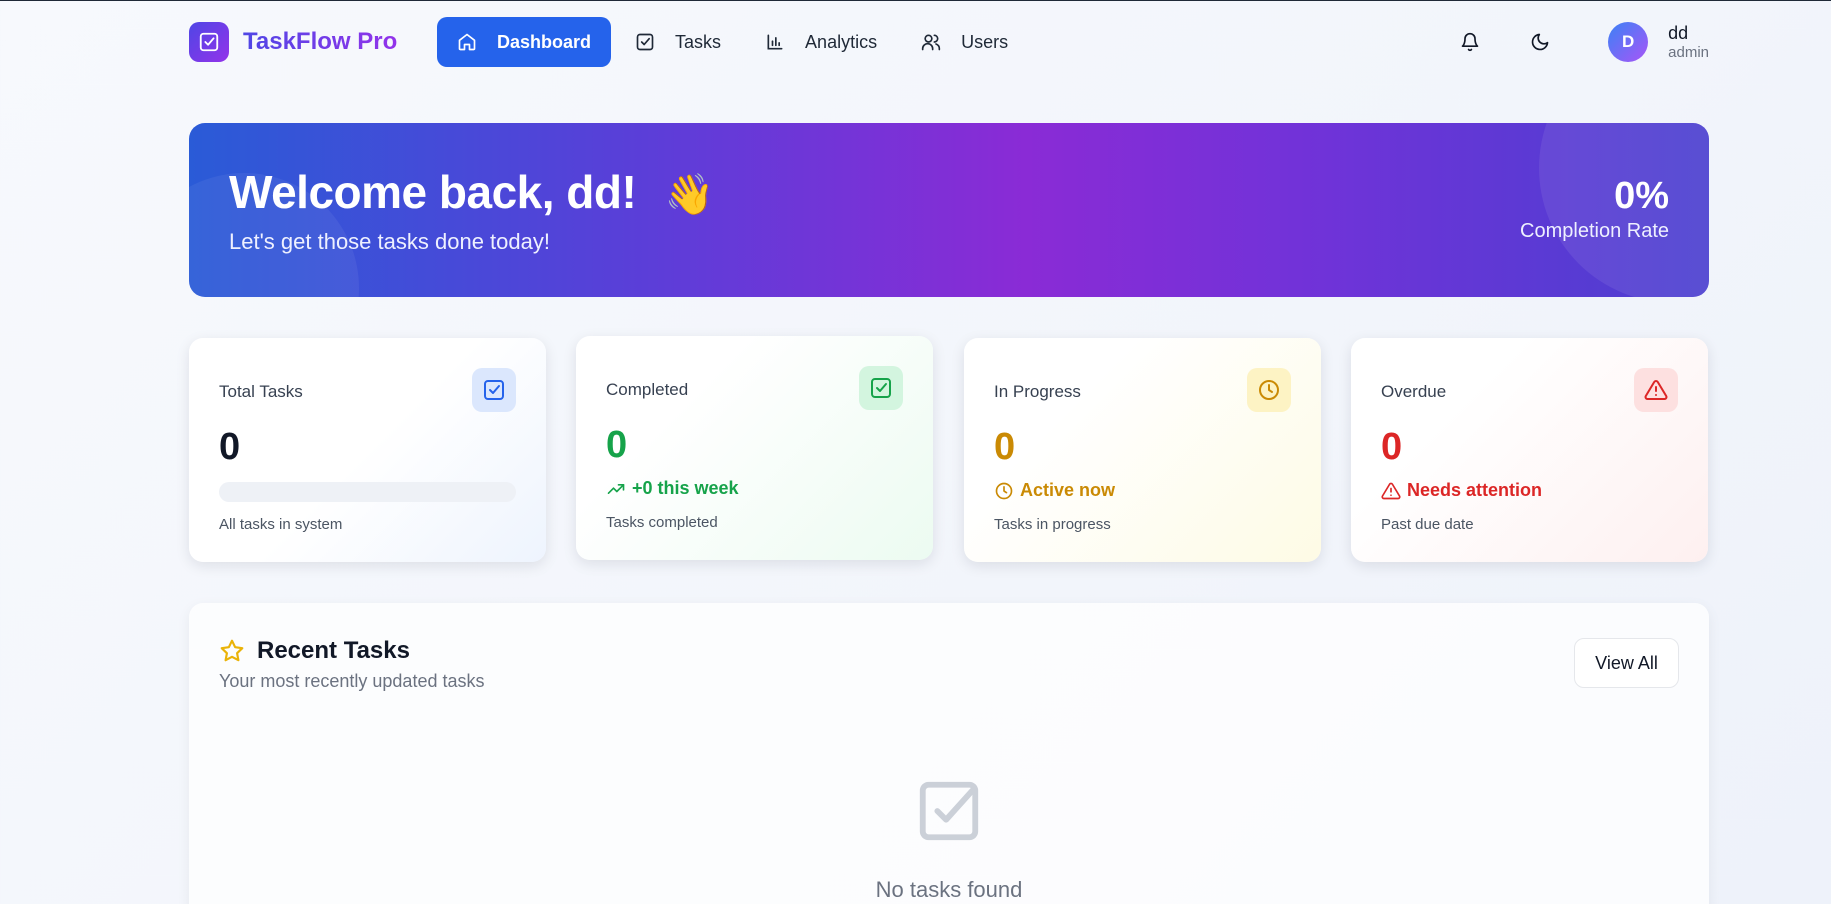 This screenshot has height=904, width=1831. Describe the element at coordinates (647, 389) in the screenshot. I see `stat-label: Completed` at that location.